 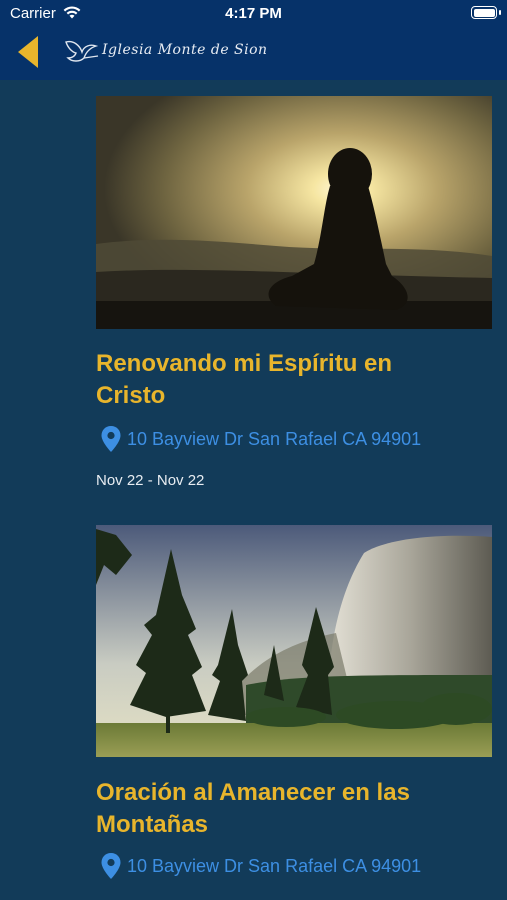 What do you see at coordinates (500, 12) in the screenshot?
I see `battery-tip` at bounding box center [500, 12].